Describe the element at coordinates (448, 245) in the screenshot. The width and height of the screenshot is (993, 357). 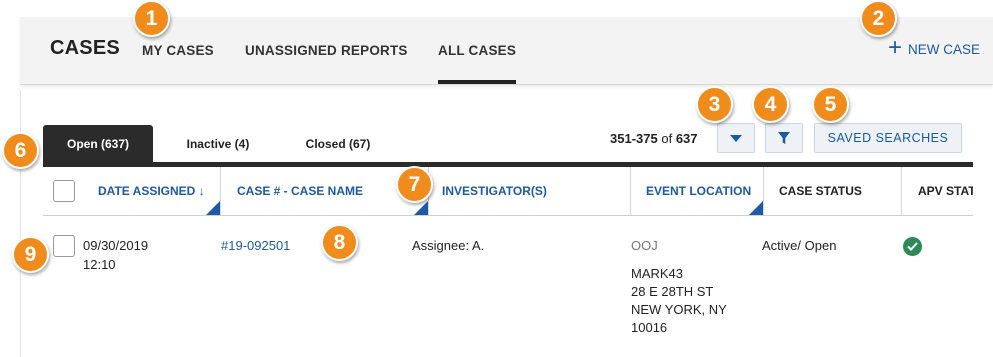
I see `row-investigator: Assignee: A.` at that location.